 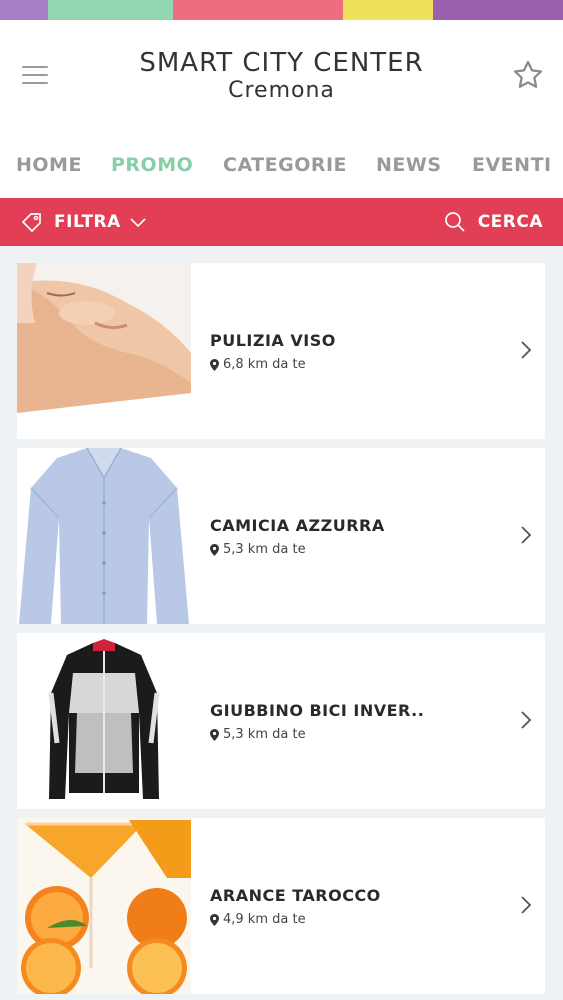 What do you see at coordinates (87, 222) in the screenshot?
I see `filter-label: FILTRA` at bounding box center [87, 222].